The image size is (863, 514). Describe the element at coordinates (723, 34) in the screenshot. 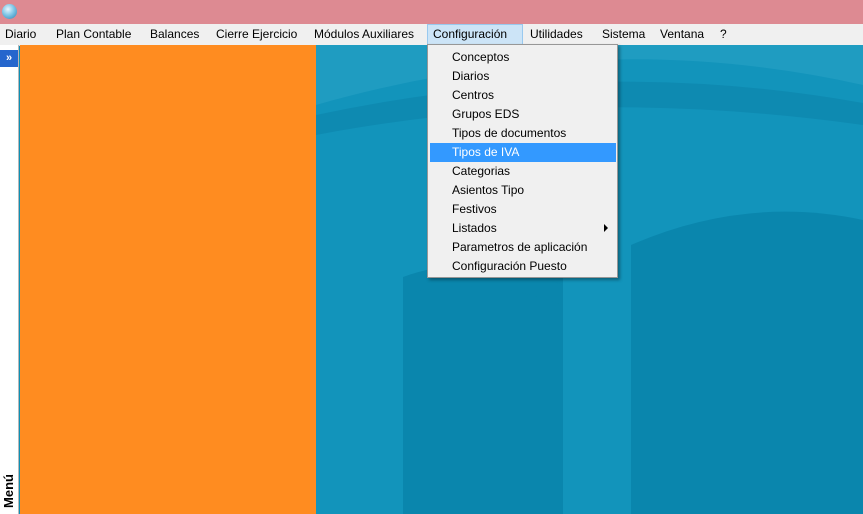

I see `menu-help: ?` at that location.